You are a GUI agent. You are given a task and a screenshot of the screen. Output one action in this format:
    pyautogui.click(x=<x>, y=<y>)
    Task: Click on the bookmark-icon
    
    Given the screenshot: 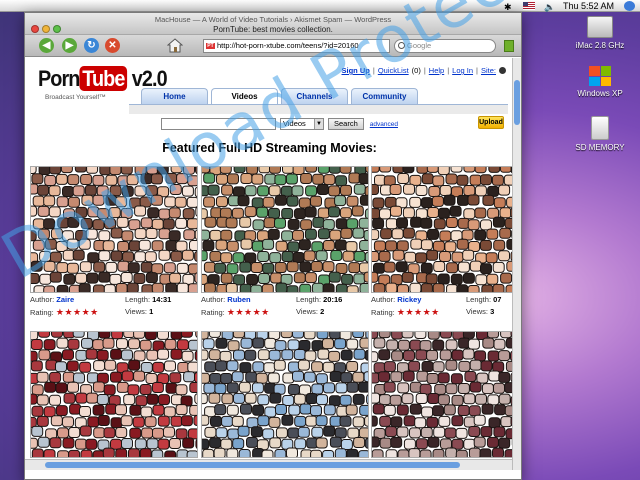 What is the action you would take?
    pyautogui.click(x=509, y=46)
    